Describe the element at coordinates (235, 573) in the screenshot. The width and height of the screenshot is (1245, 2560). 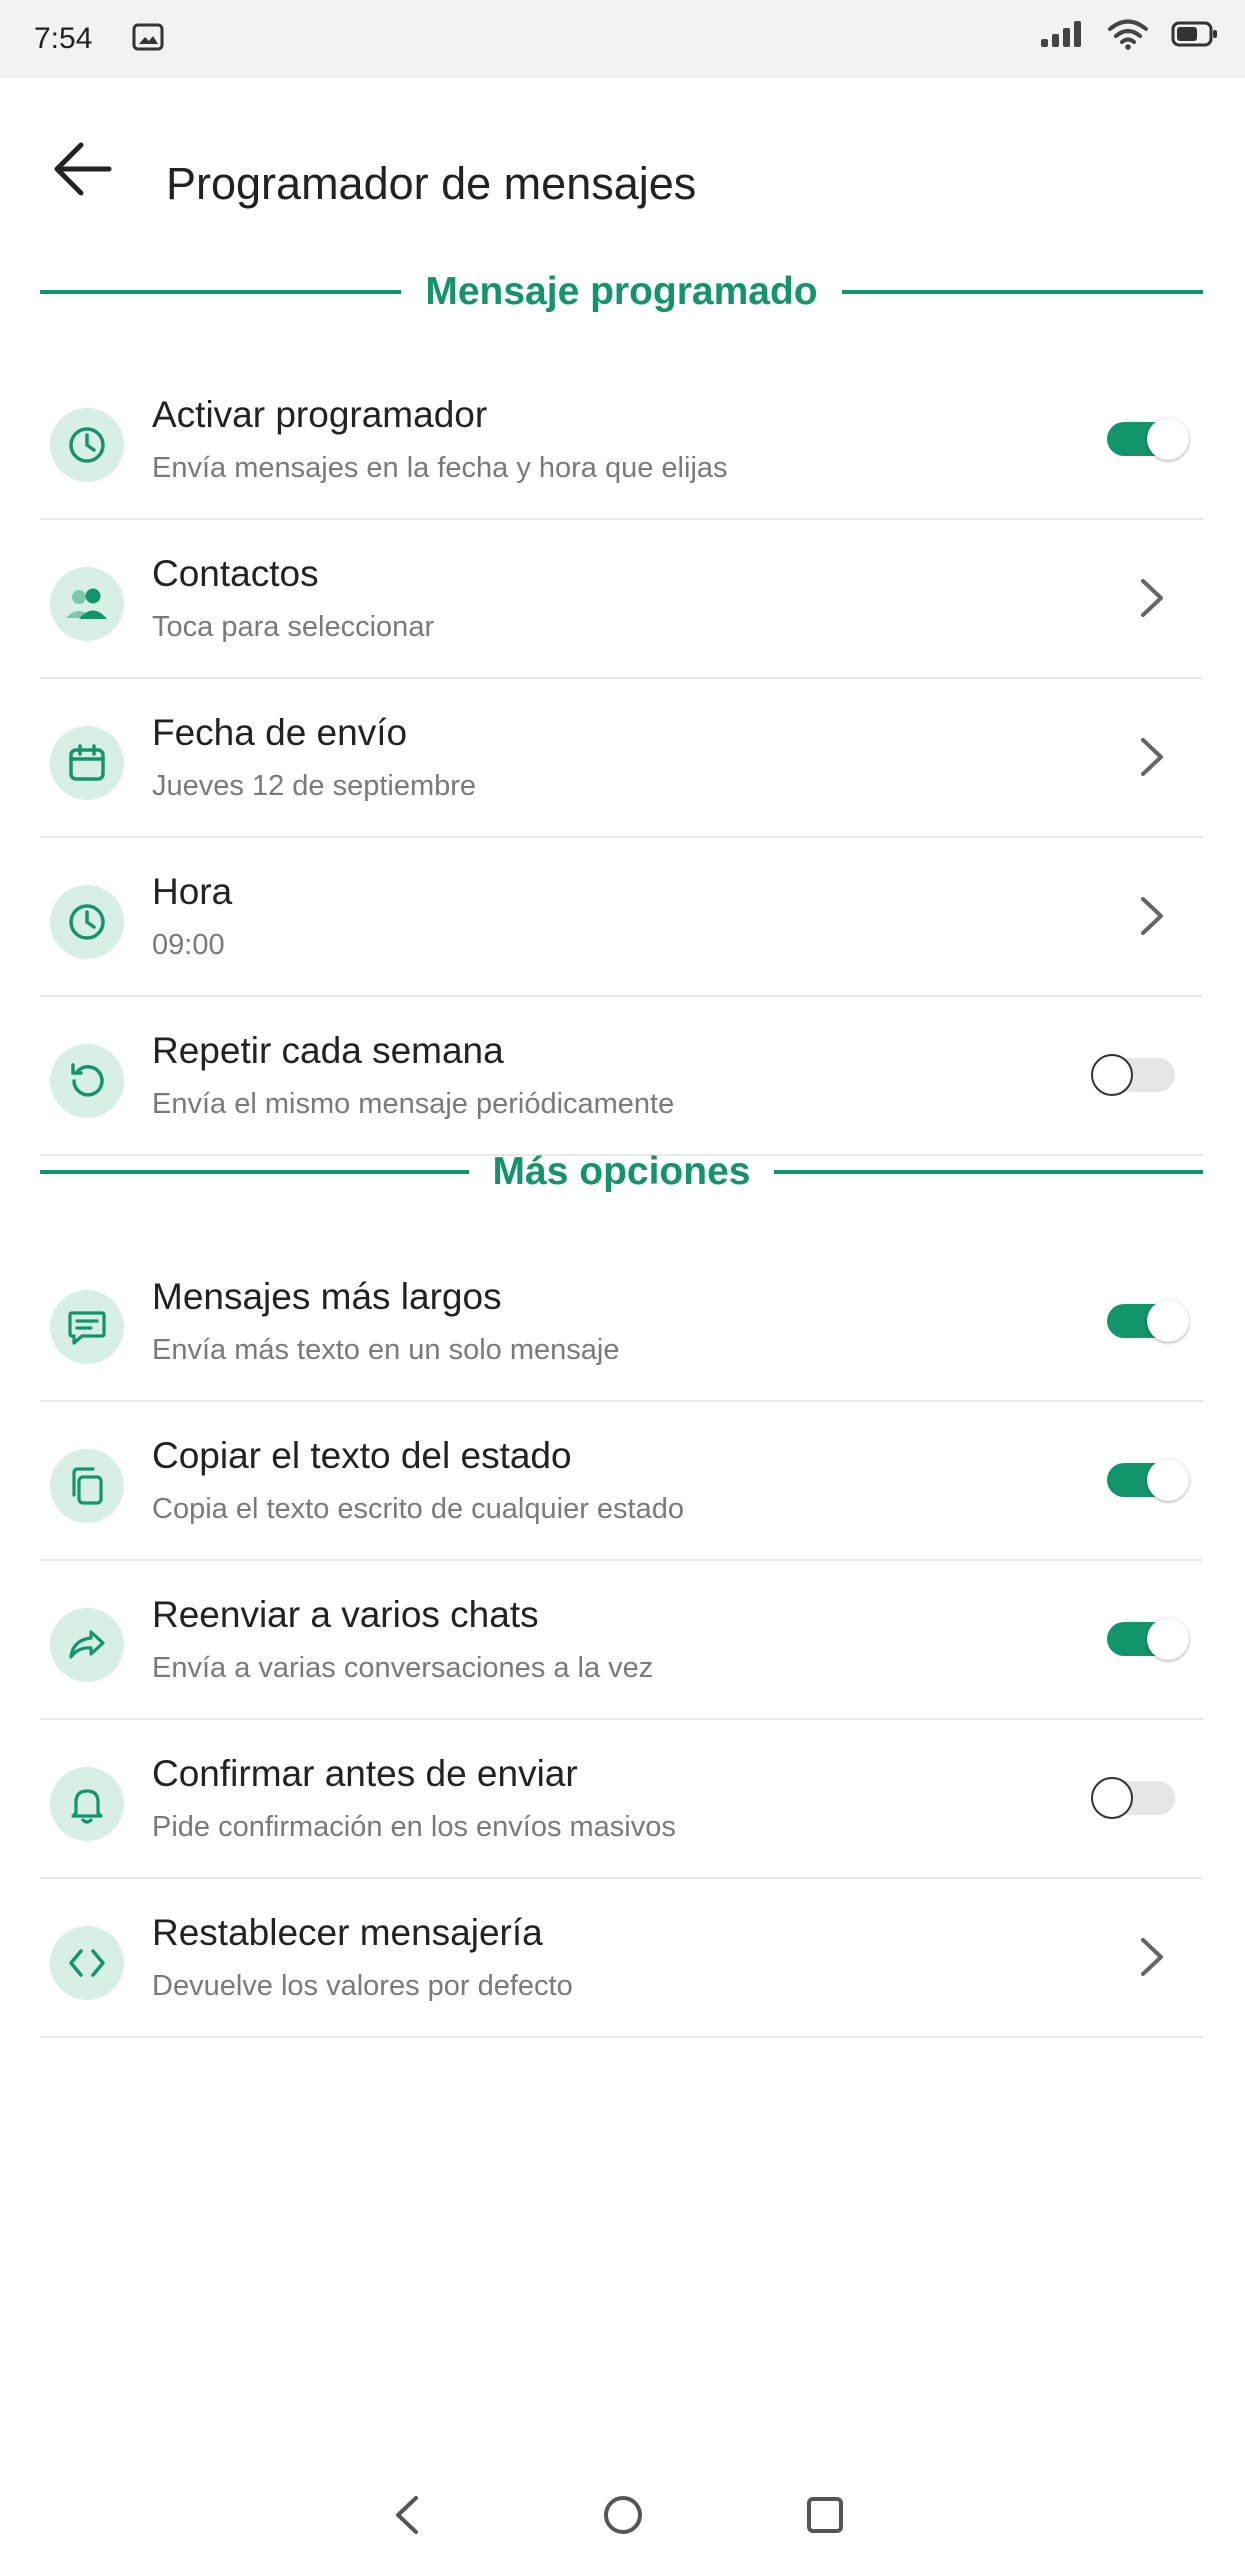
I see `setting-title: Contactos` at that location.